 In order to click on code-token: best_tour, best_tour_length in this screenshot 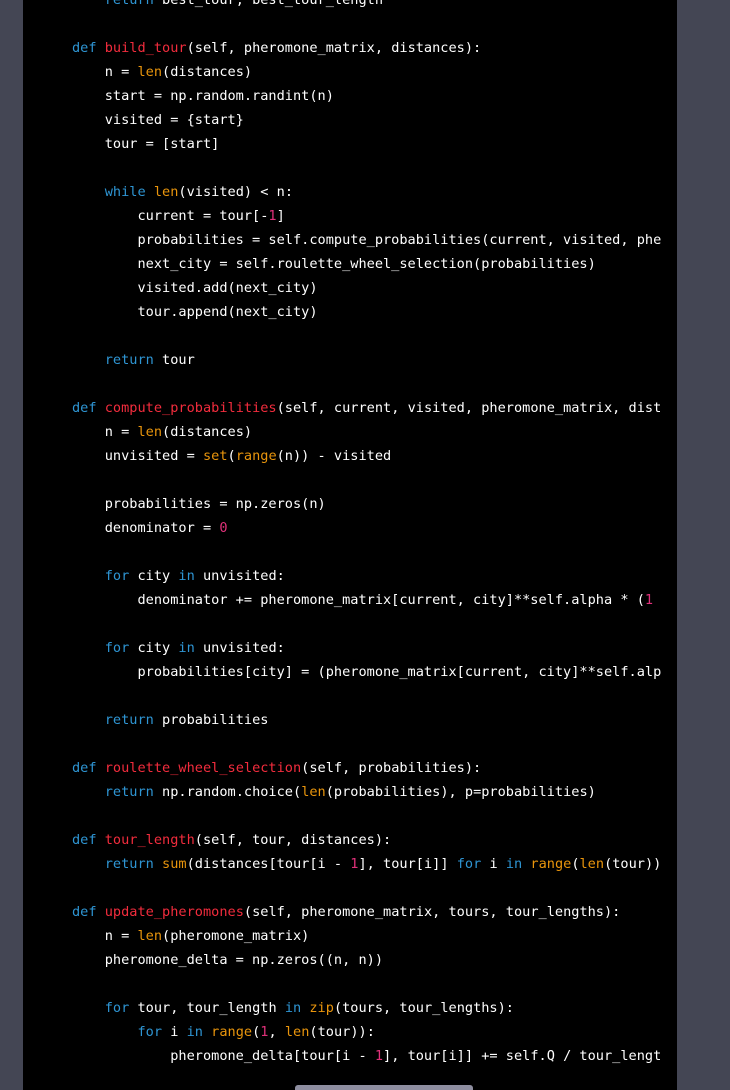, I will do `click(268, 4)`.